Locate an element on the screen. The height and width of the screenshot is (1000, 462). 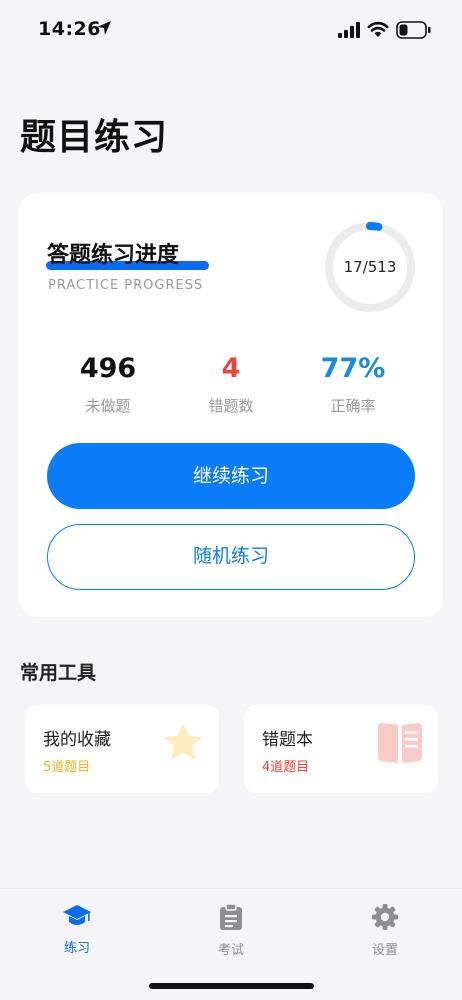
mistakes-count: 4道题目 is located at coordinates (286, 767).